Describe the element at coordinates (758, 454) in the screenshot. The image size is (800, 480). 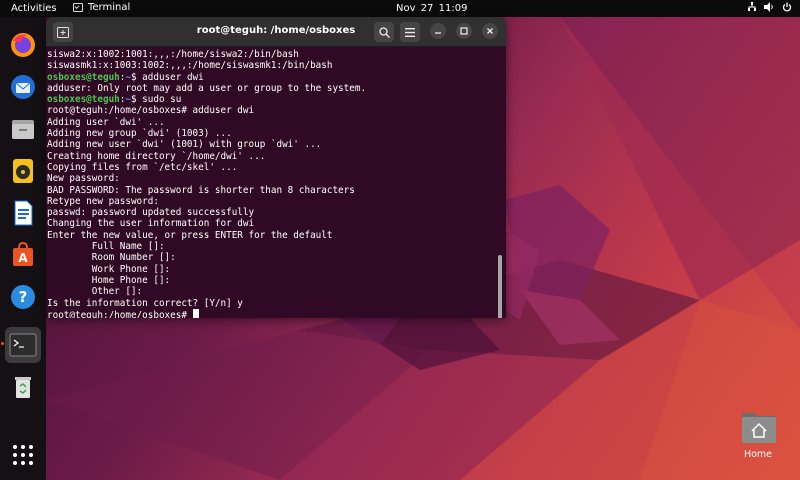
I see `desktop-home-label: Home` at that location.